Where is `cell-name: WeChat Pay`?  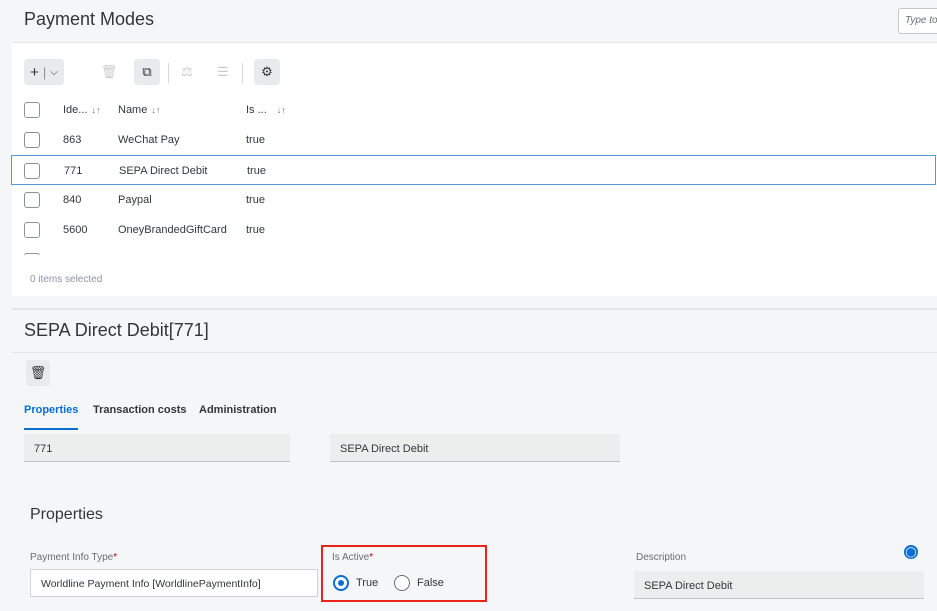
cell-name: WeChat Pay is located at coordinates (149, 140).